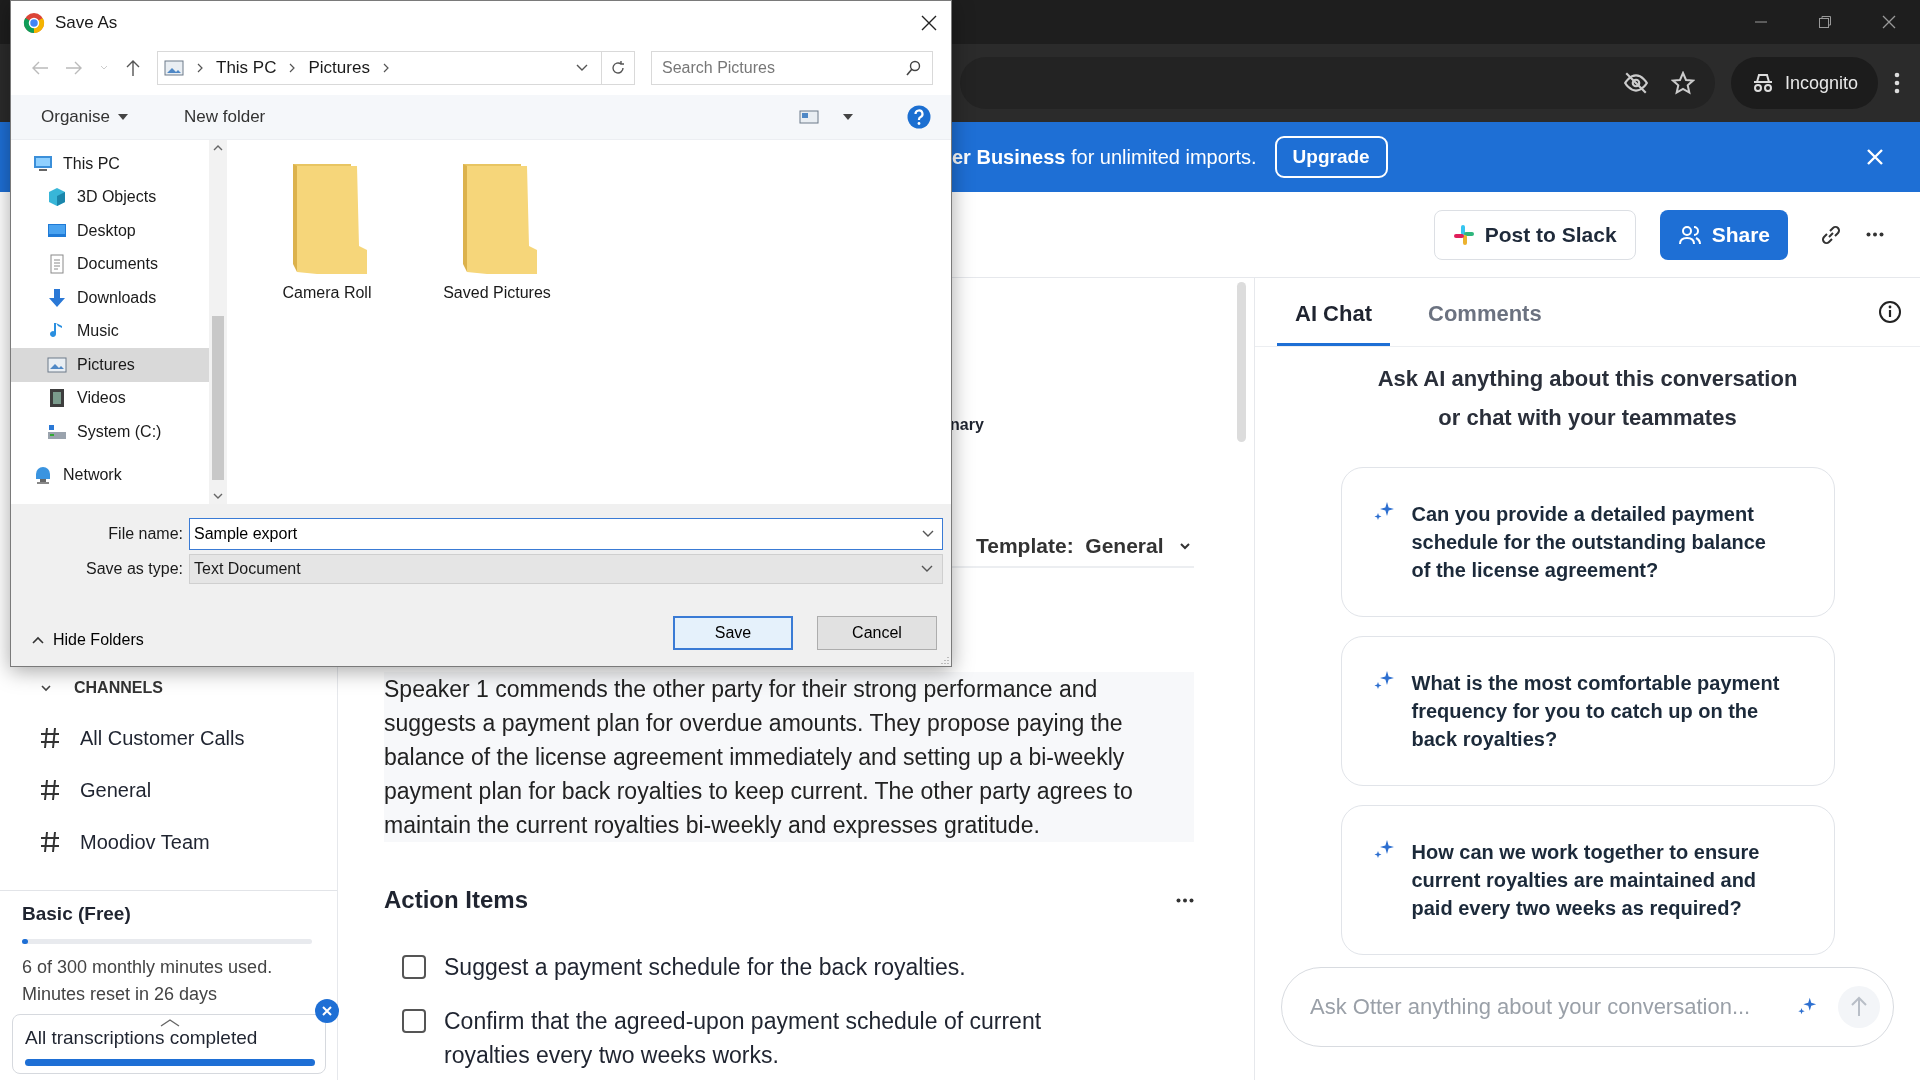 The image size is (1920, 1080). I want to click on suggestion-text: Can you provide a detailed payment schedule for the outstanding balance of the license agreement?, so click(1589, 542).